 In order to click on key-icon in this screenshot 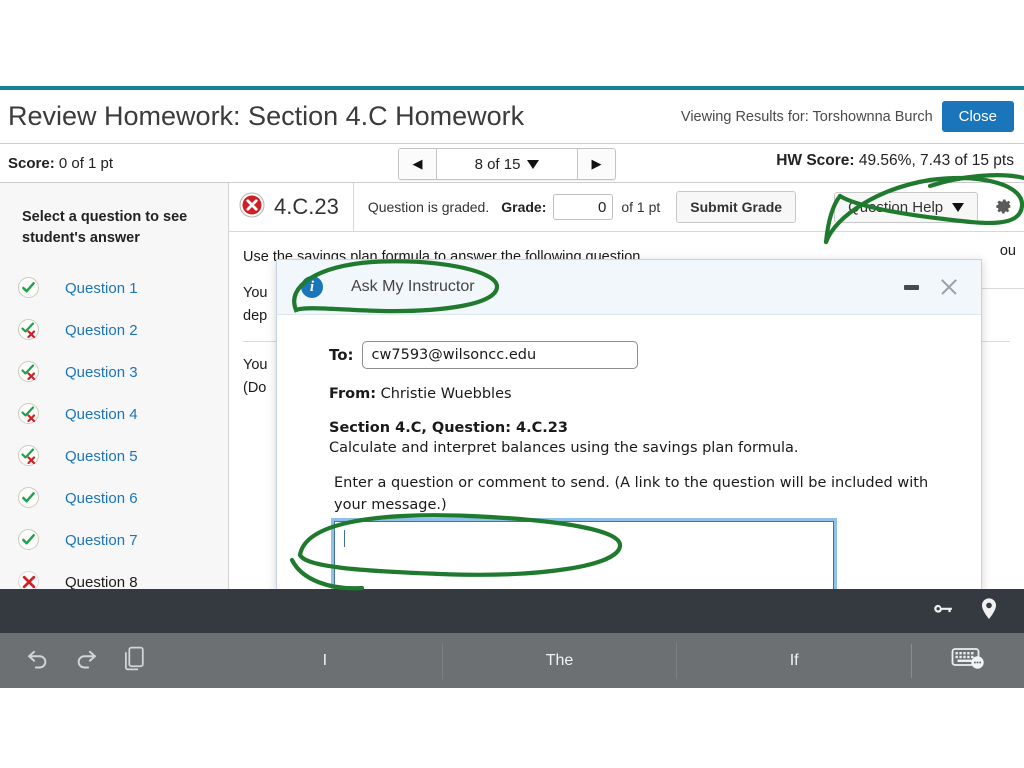, I will do `click(943, 611)`.